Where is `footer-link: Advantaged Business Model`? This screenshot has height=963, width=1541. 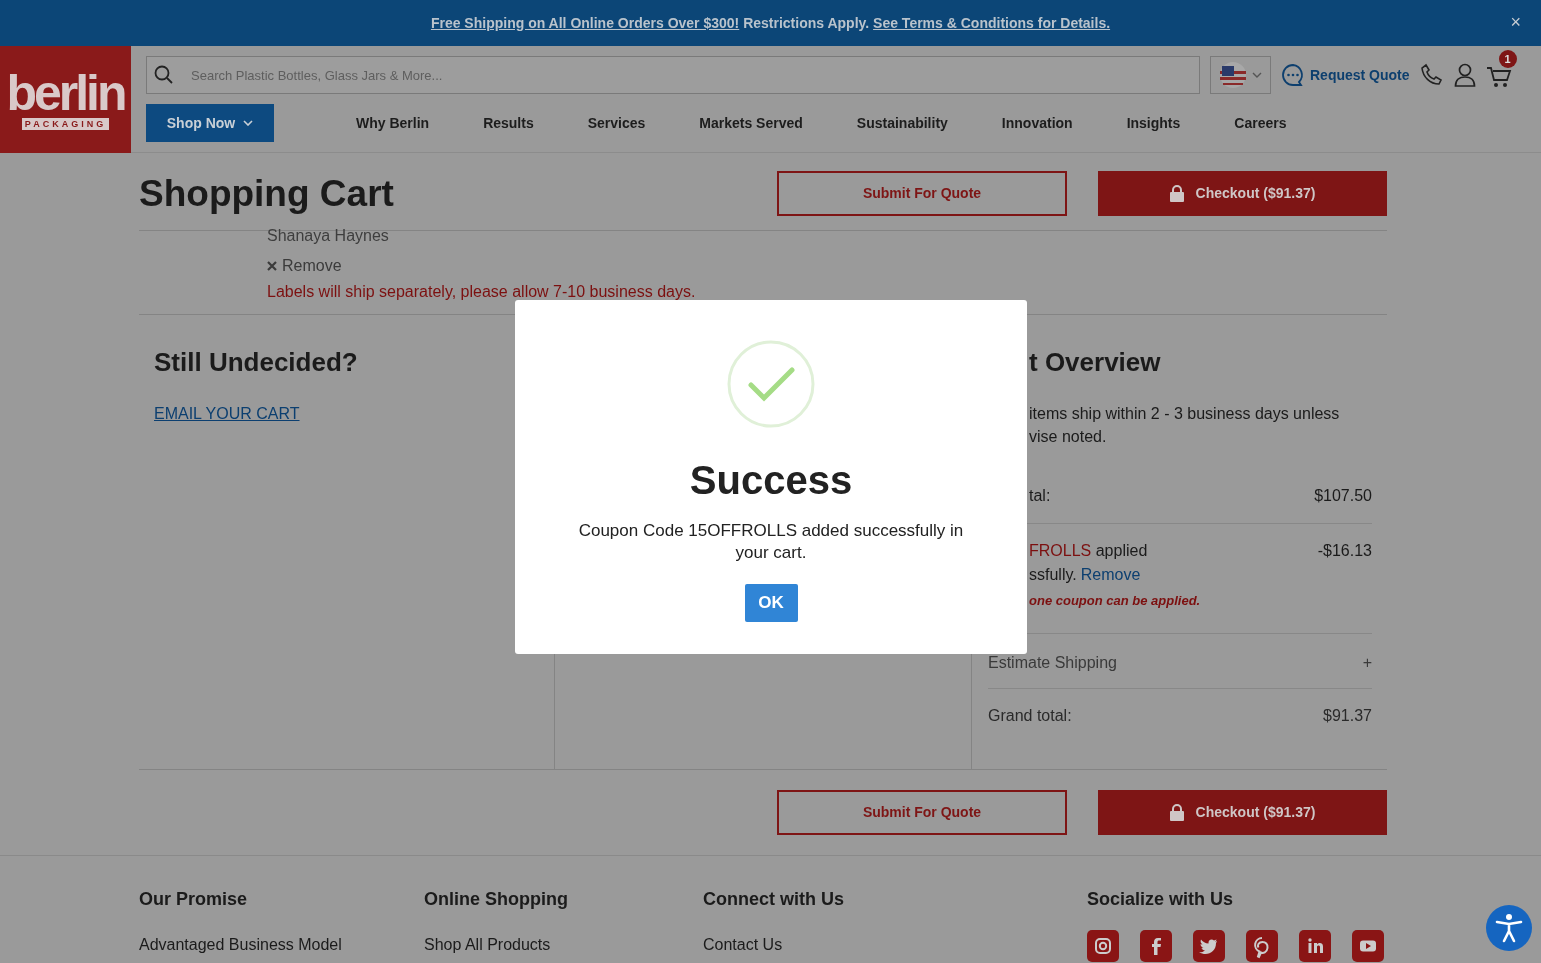
footer-link: Advantaged Business Model is located at coordinates (281, 945).